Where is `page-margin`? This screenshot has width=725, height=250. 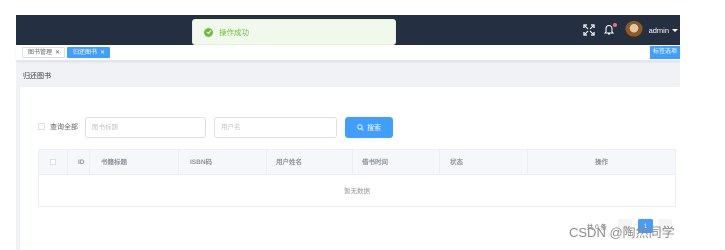 page-margin is located at coordinates (702, 132).